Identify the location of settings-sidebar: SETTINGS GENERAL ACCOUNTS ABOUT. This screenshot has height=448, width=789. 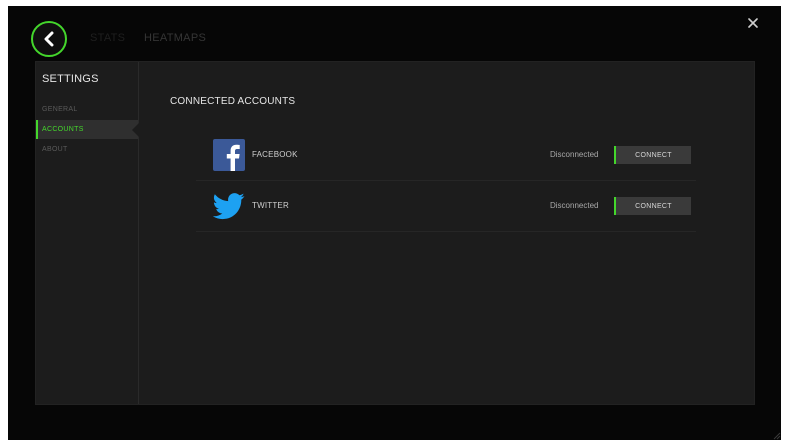
(87, 233).